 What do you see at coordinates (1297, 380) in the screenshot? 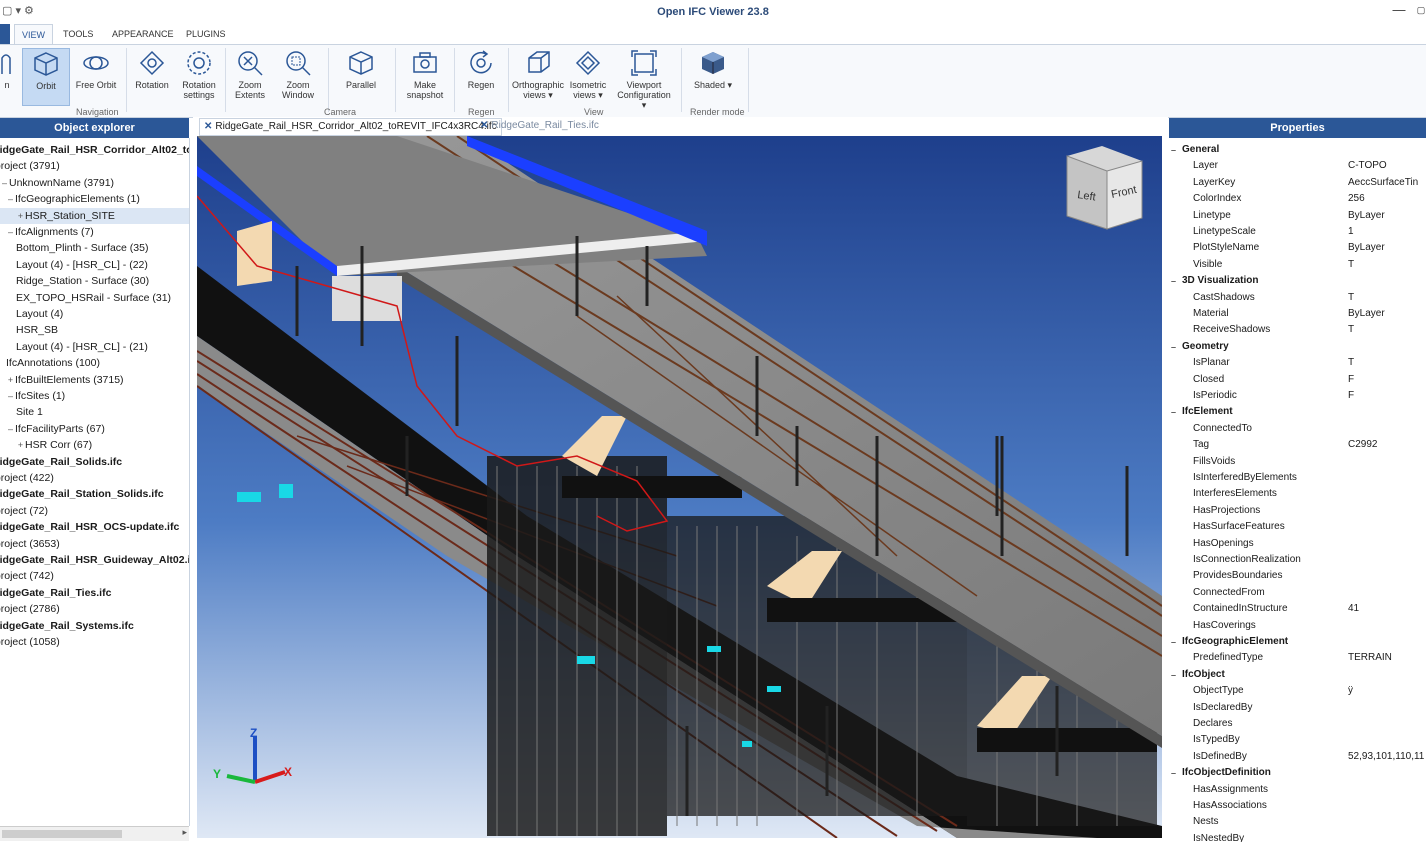
I see `property-row: Closed F` at bounding box center [1297, 380].